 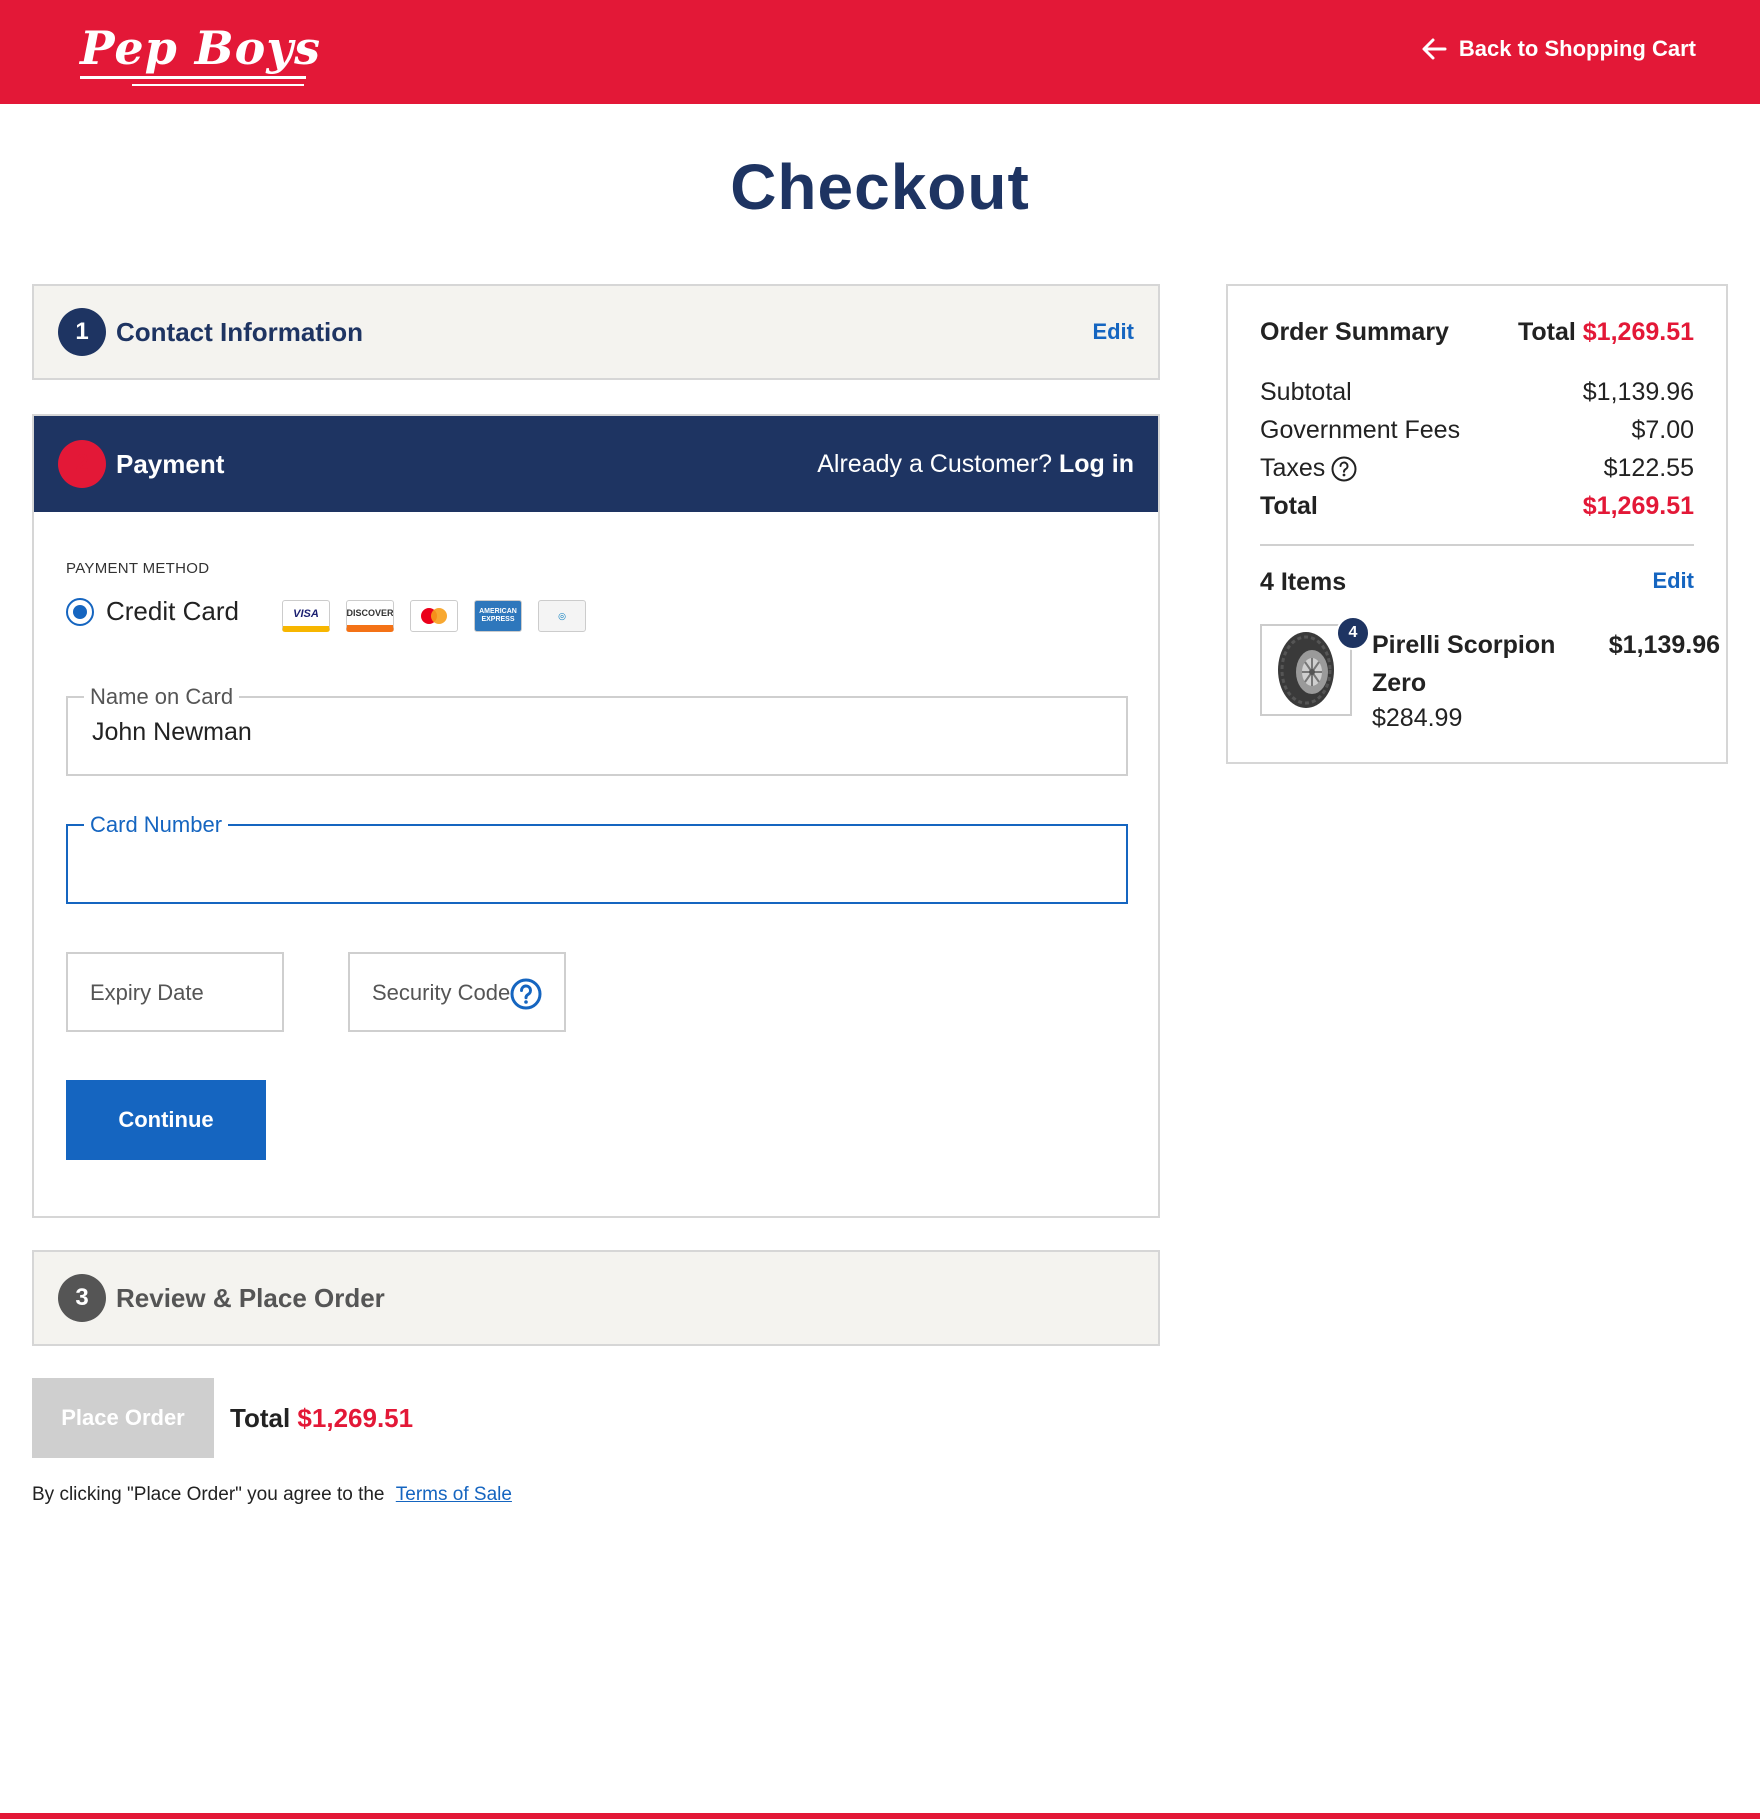 I want to click on back-to-cart-link: Back to Shopping Cart, so click(x=1557, y=49).